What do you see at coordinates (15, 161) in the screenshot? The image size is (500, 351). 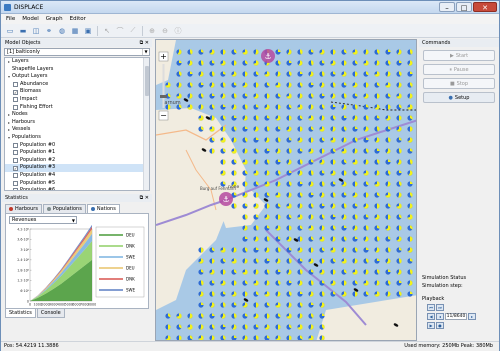 I see `checkbox` at bounding box center [15, 161].